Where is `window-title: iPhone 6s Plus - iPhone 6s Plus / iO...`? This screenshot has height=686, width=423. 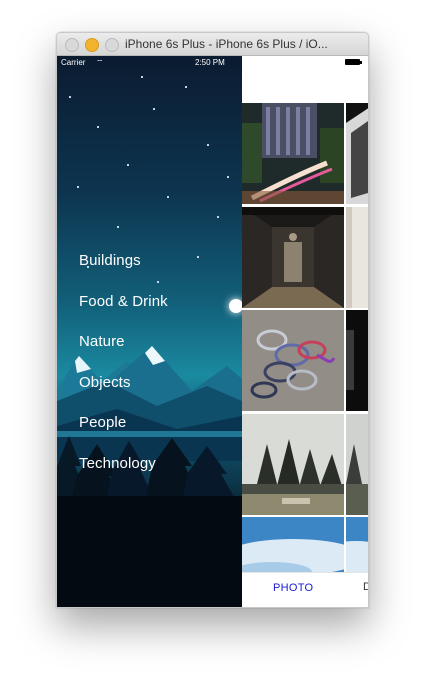 window-title: iPhone 6s Plus - iPhone 6s Plus / iO... is located at coordinates (226, 44).